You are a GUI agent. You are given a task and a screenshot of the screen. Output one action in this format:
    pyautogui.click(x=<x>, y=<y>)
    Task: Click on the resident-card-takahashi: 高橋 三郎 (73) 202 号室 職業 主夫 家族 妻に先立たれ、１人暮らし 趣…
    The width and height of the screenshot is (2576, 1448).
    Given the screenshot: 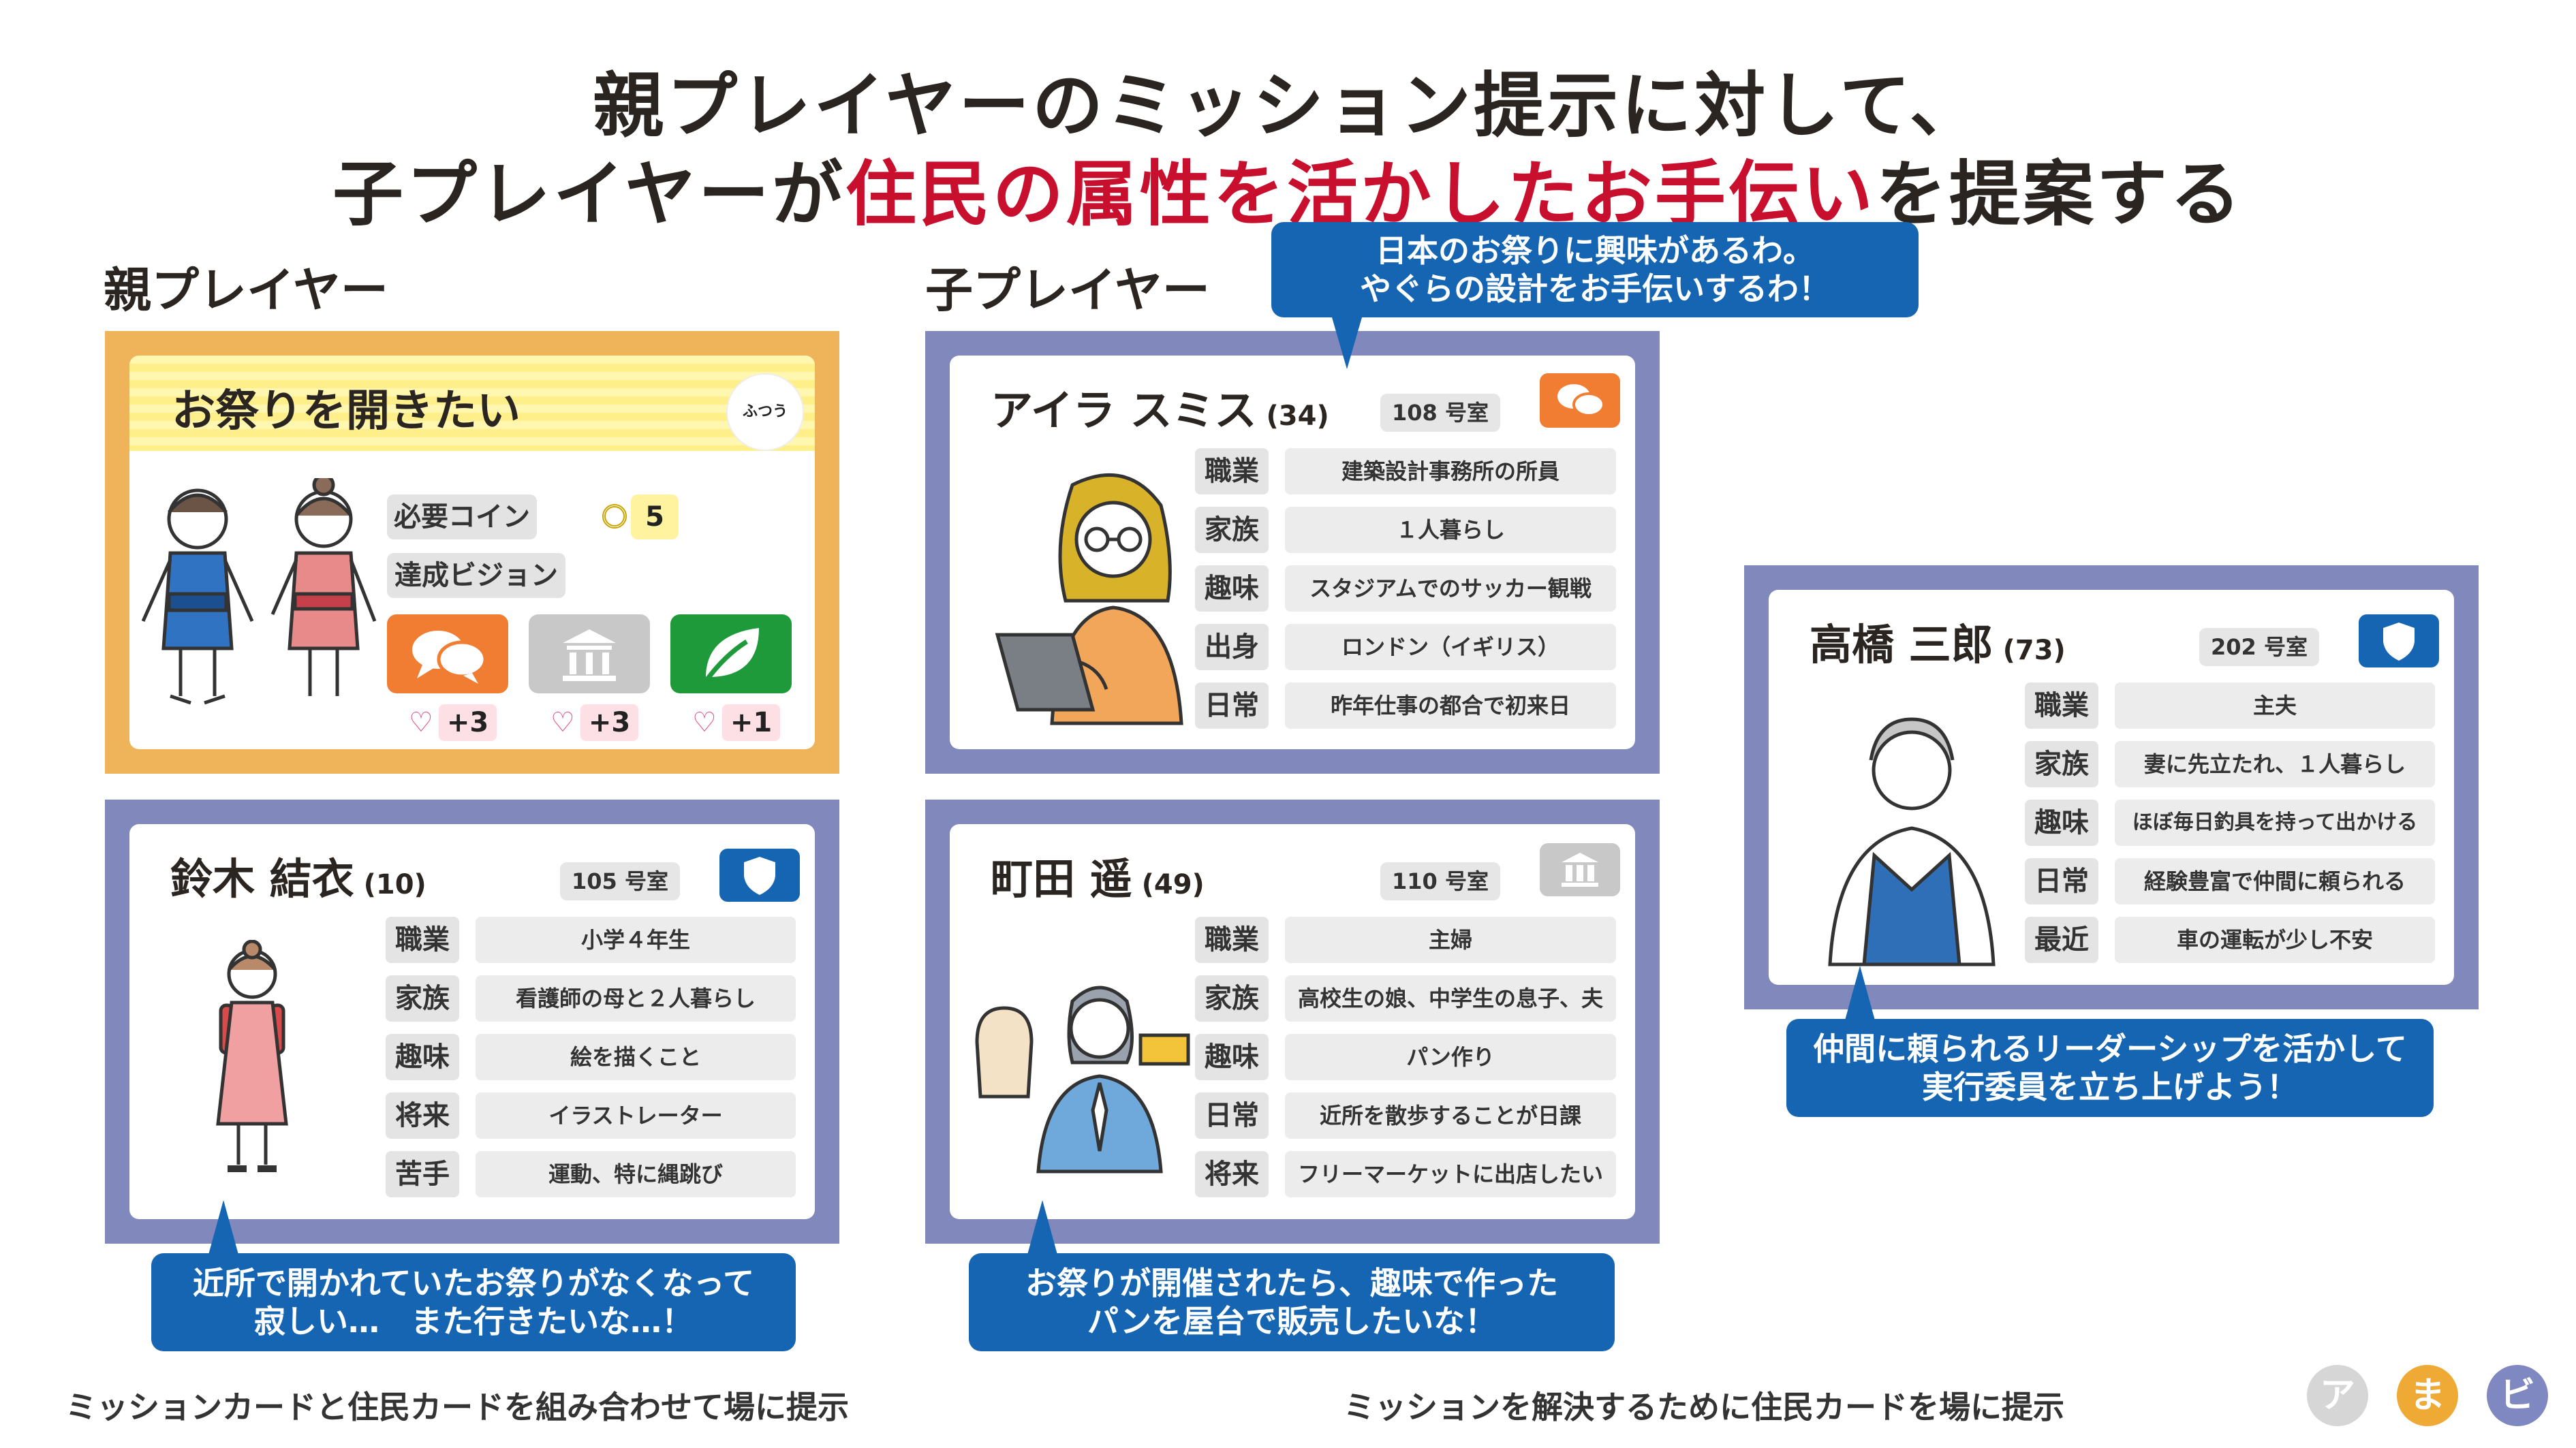 What is the action you would take?
    pyautogui.click(x=2111, y=787)
    